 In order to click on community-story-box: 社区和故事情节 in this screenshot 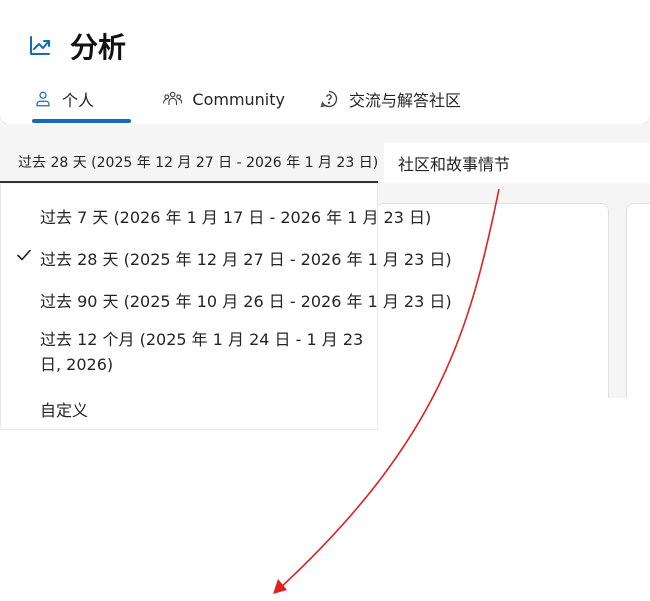, I will do `click(517, 163)`.